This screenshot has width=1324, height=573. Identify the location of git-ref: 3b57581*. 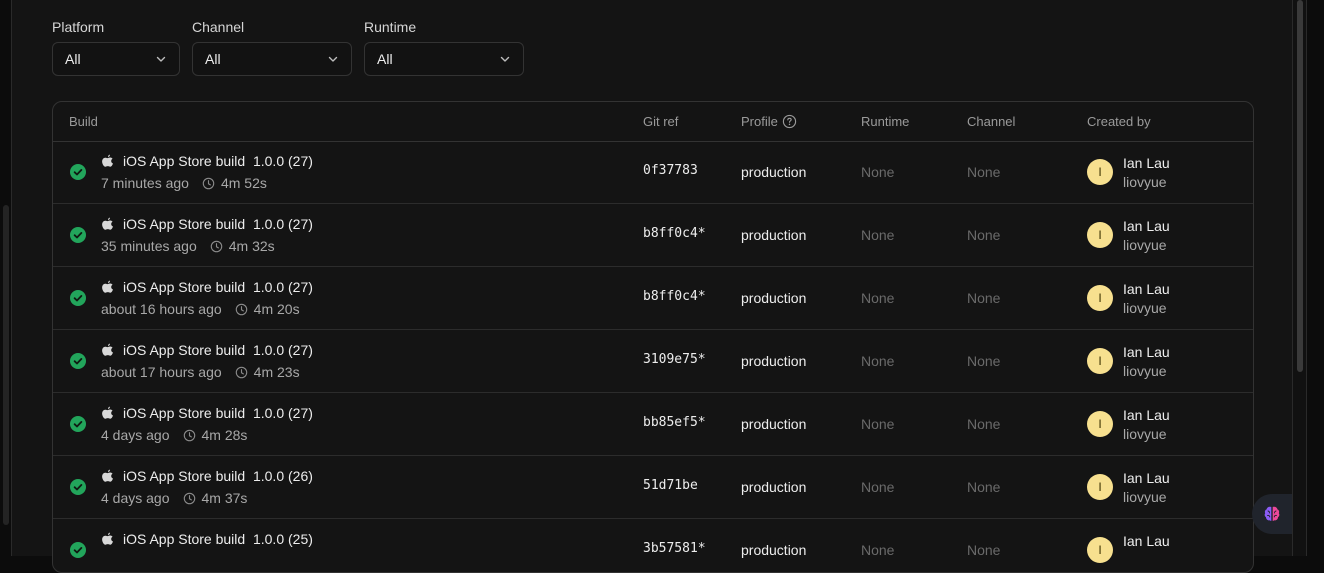
(674, 548).